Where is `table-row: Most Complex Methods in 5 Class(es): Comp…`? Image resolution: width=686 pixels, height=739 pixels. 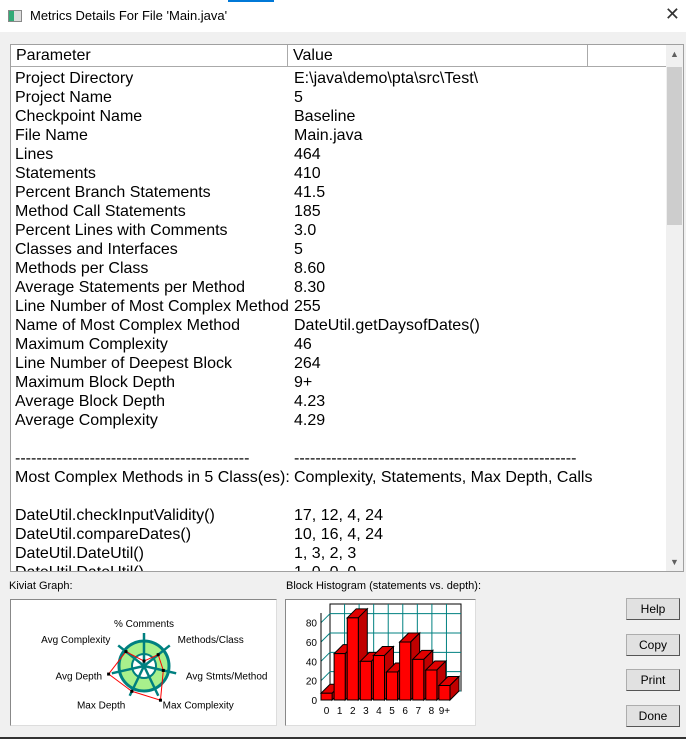 table-row: Most Complex Methods in 5 Class(es): Comp… is located at coordinates (339, 477).